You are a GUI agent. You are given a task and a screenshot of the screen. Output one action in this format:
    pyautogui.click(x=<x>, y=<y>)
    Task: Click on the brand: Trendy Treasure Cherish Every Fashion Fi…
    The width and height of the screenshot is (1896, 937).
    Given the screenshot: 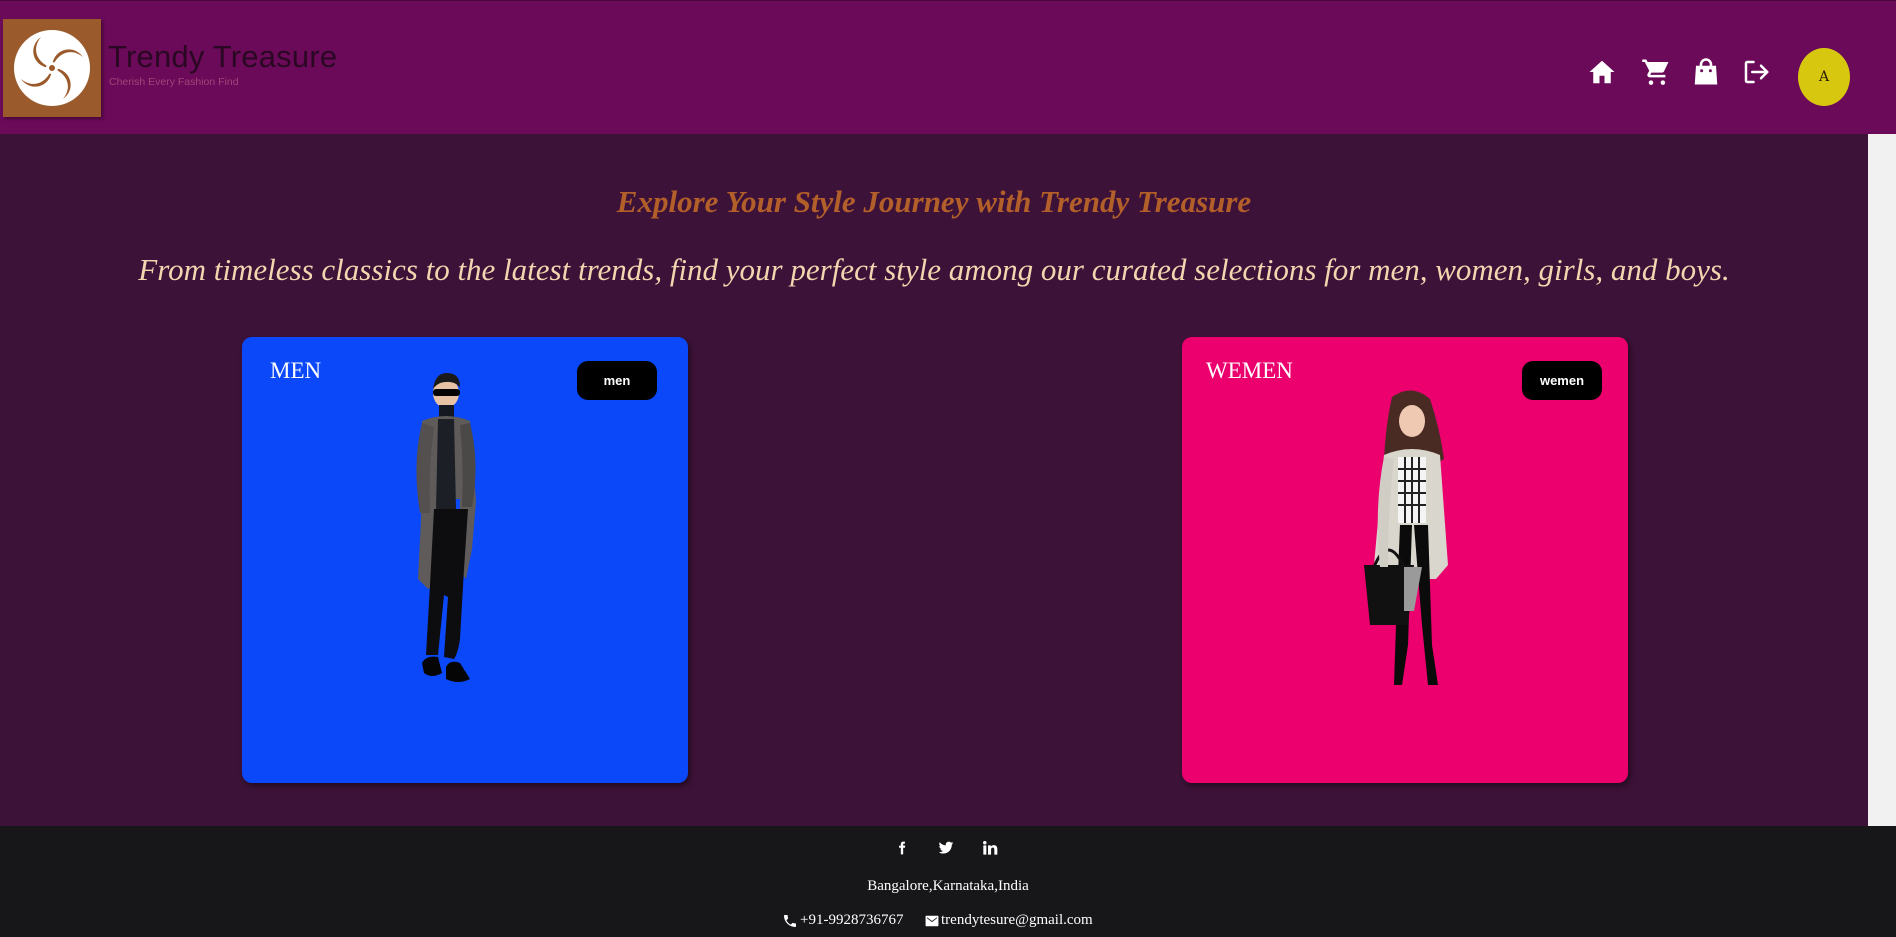 What is the action you would take?
    pyautogui.click(x=222, y=63)
    